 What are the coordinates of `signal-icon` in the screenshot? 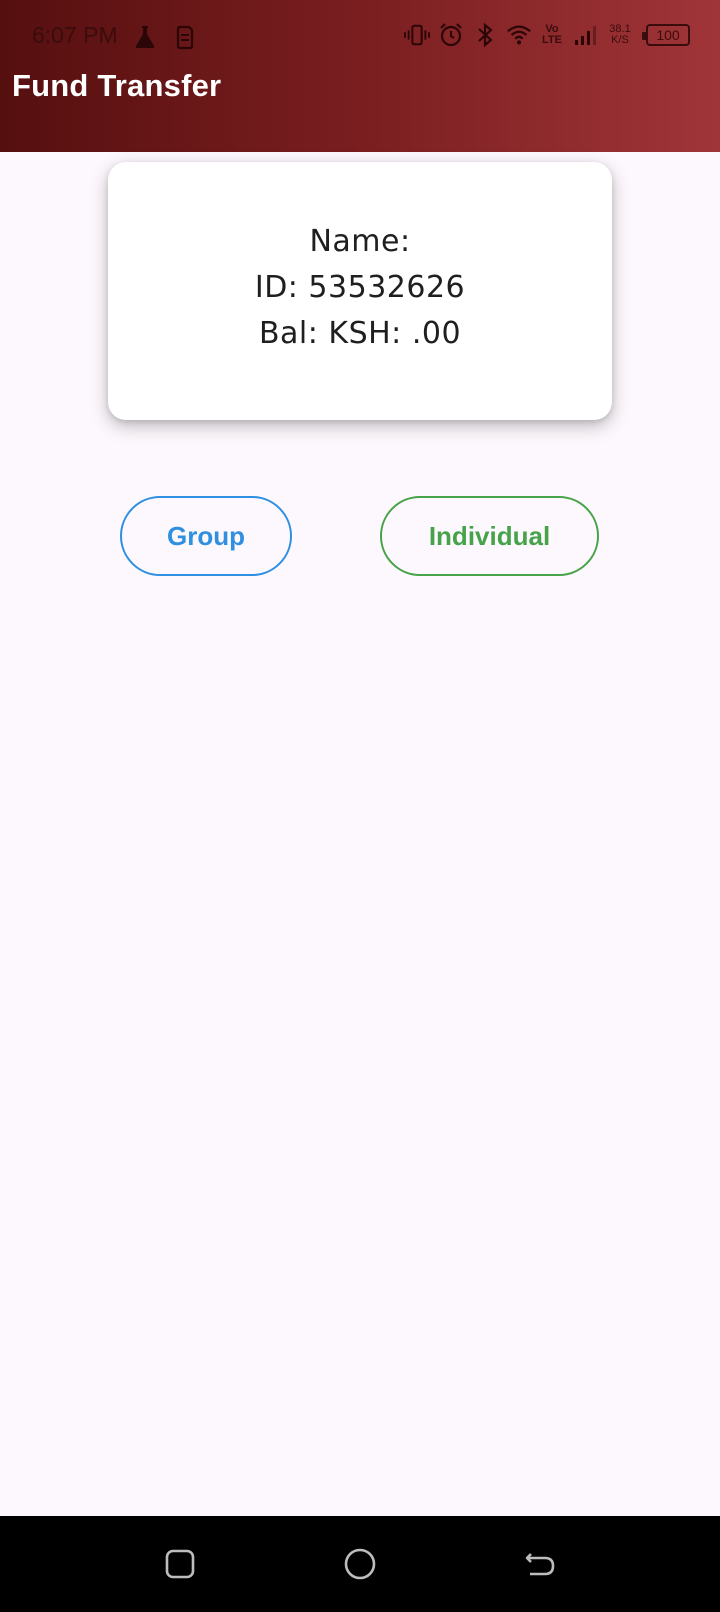 It's located at (585, 35).